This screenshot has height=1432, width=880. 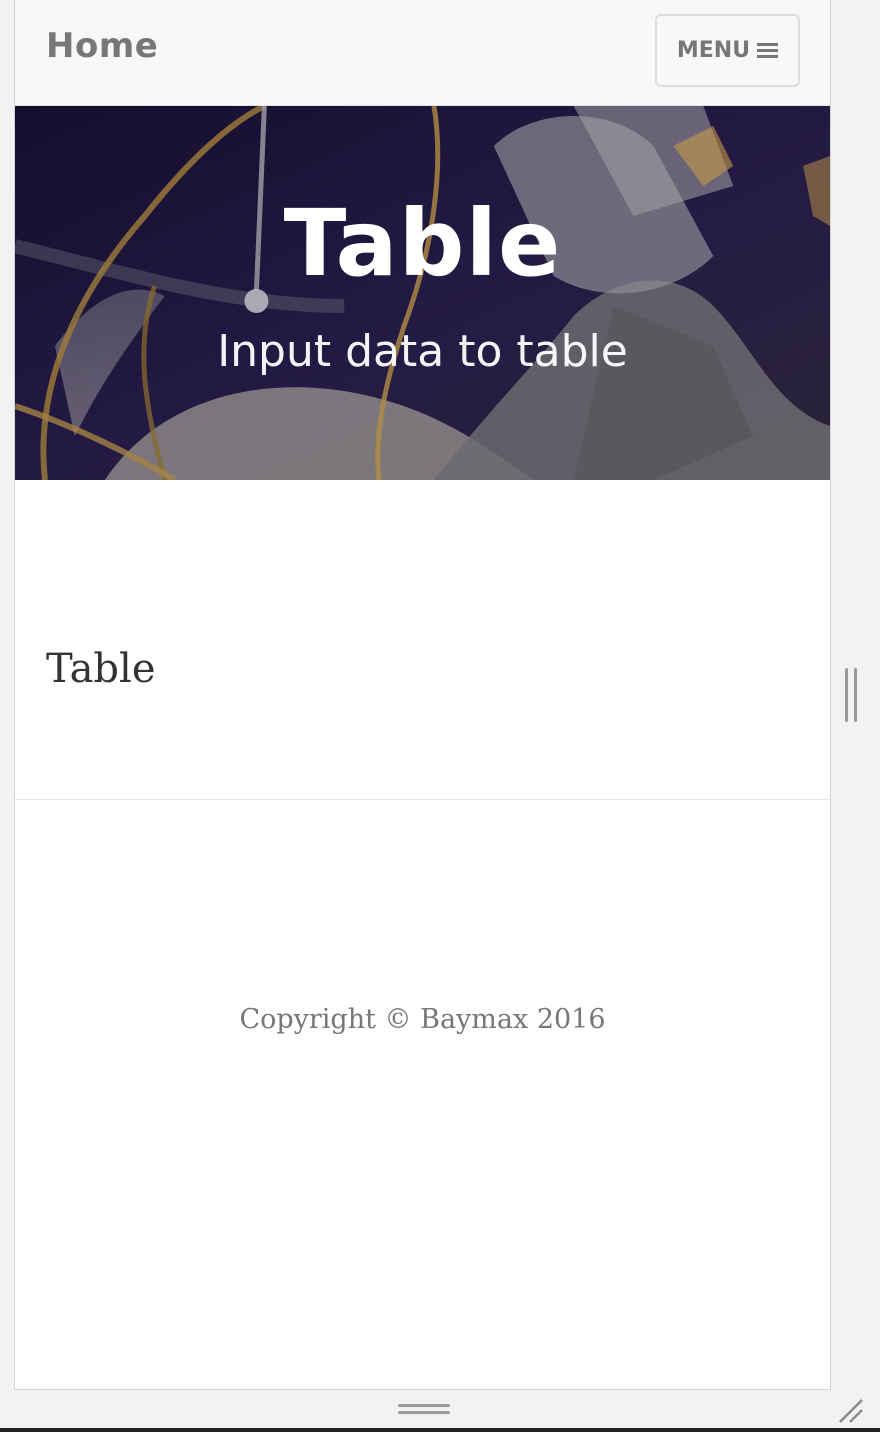 I want to click on content-heading: Table, so click(x=101, y=669).